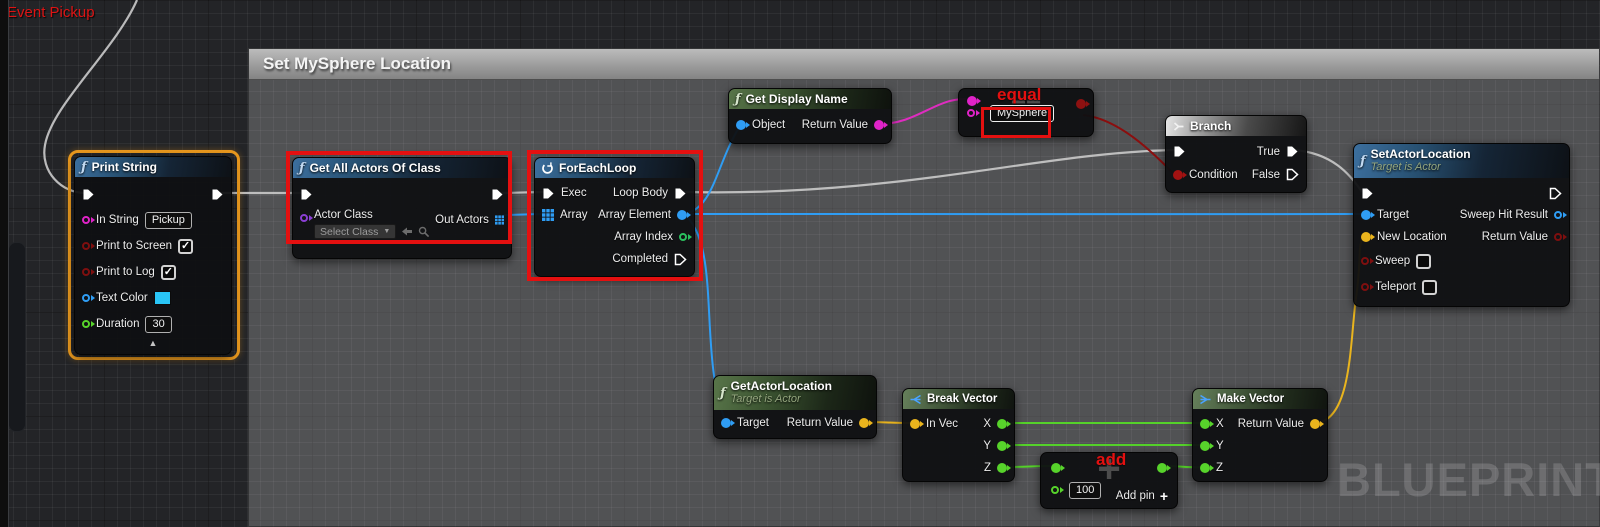 This screenshot has width=1600, height=527. What do you see at coordinates (168, 272) in the screenshot?
I see `print-to-log-checkbox: ✓` at bounding box center [168, 272].